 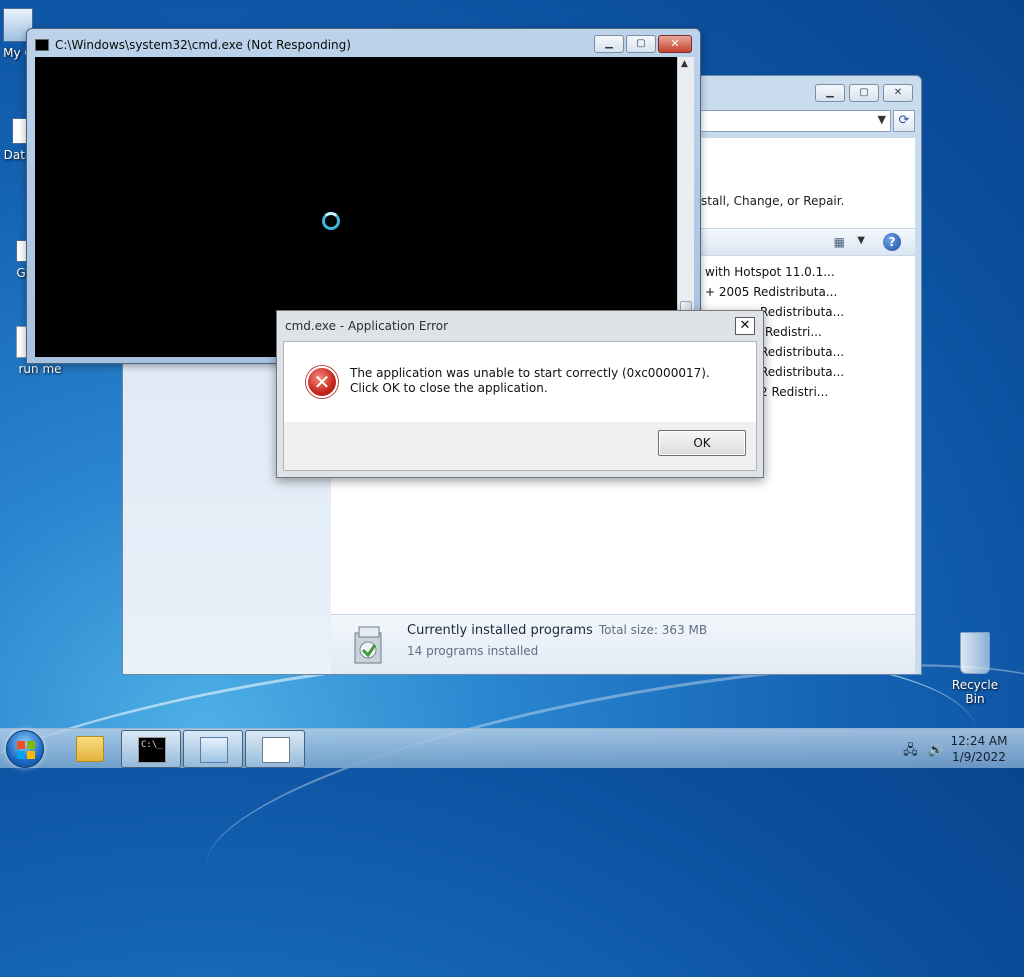 I want to click on taskbar-cmd-button: C:\_, so click(x=151, y=749).